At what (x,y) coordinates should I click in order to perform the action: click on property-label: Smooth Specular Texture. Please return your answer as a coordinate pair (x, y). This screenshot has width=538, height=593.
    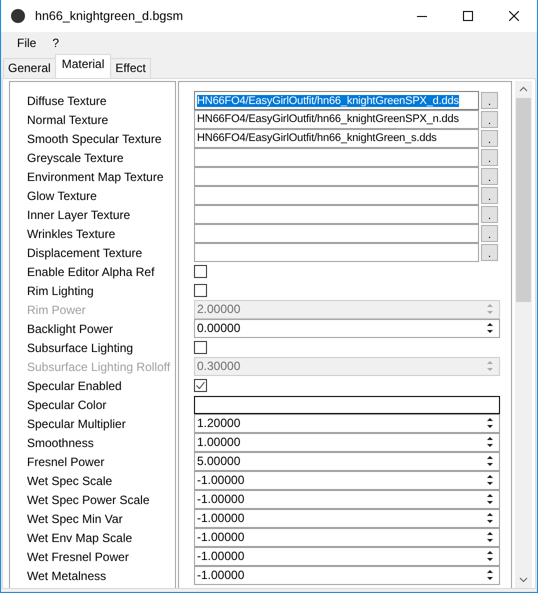
    Looking at the image, I should click on (94, 139).